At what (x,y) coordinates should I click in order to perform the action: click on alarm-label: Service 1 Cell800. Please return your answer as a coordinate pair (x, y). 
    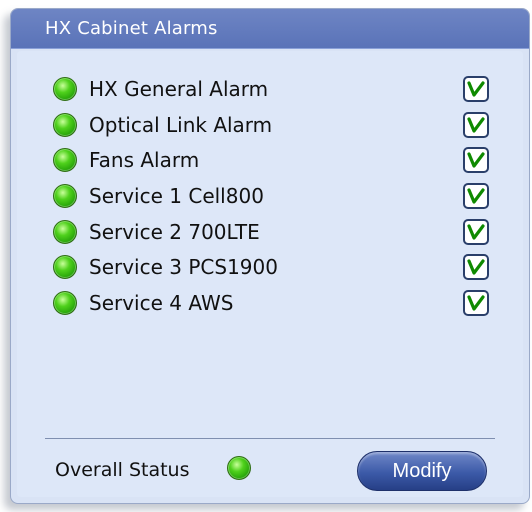
    Looking at the image, I should click on (176, 195).